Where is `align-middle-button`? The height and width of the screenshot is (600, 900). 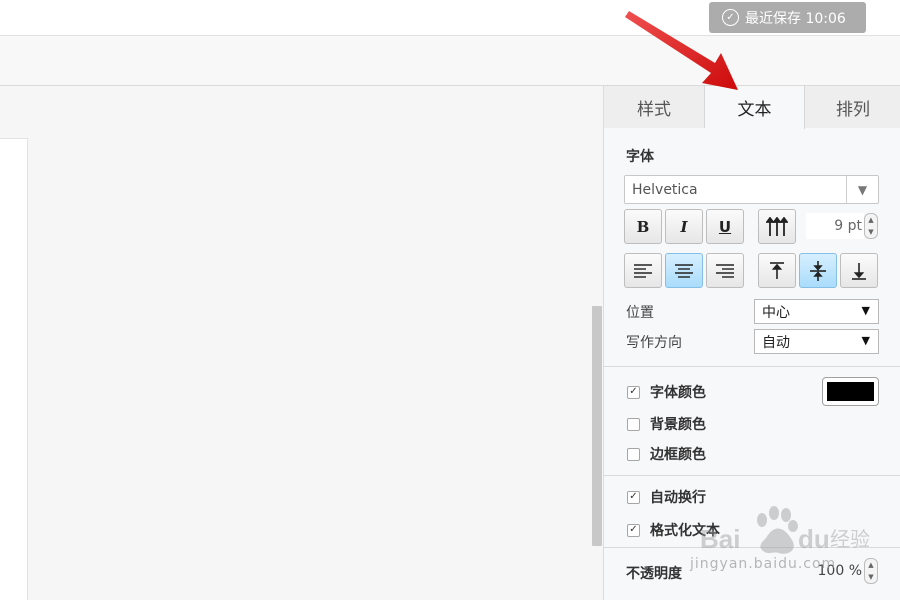 align-middle-button is located at coordinates (818, 270).